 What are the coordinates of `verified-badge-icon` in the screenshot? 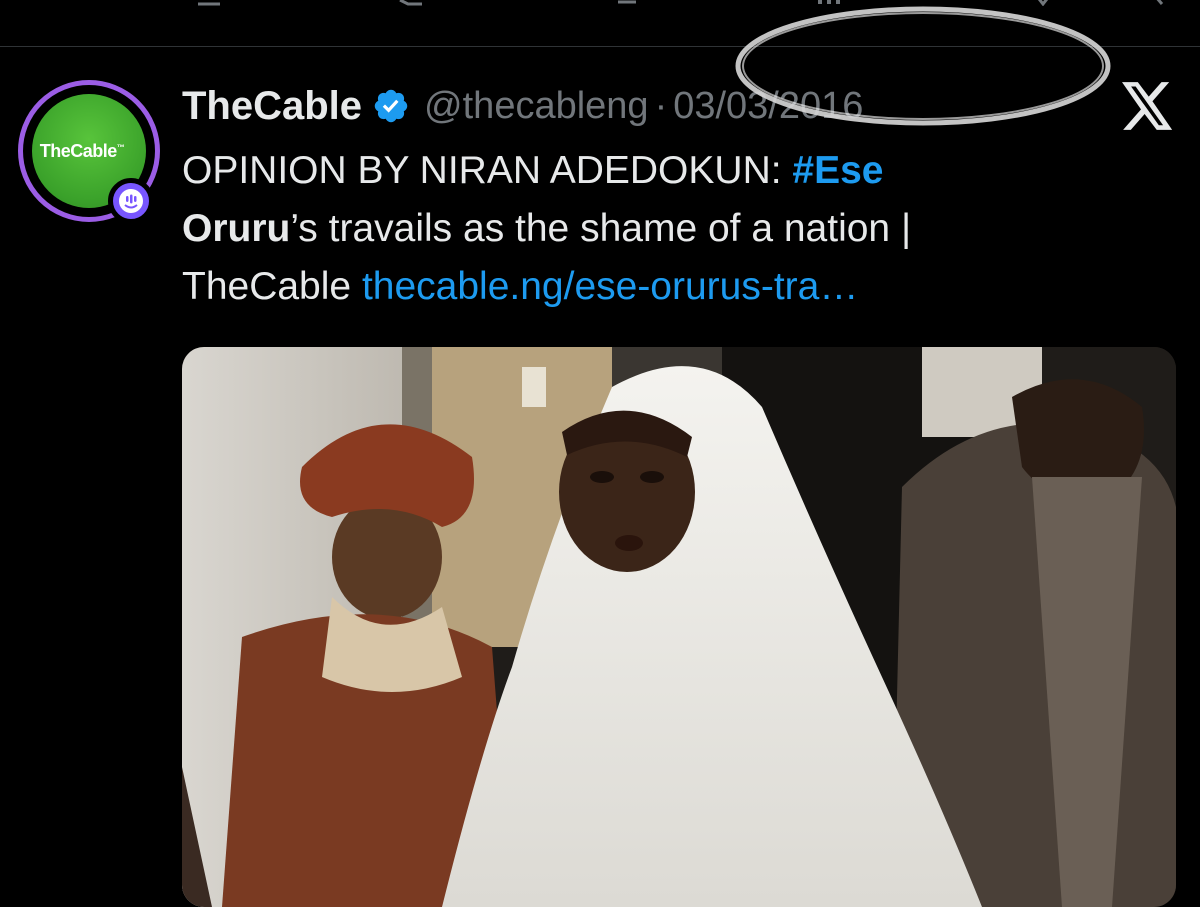 It's located at (391, 106).